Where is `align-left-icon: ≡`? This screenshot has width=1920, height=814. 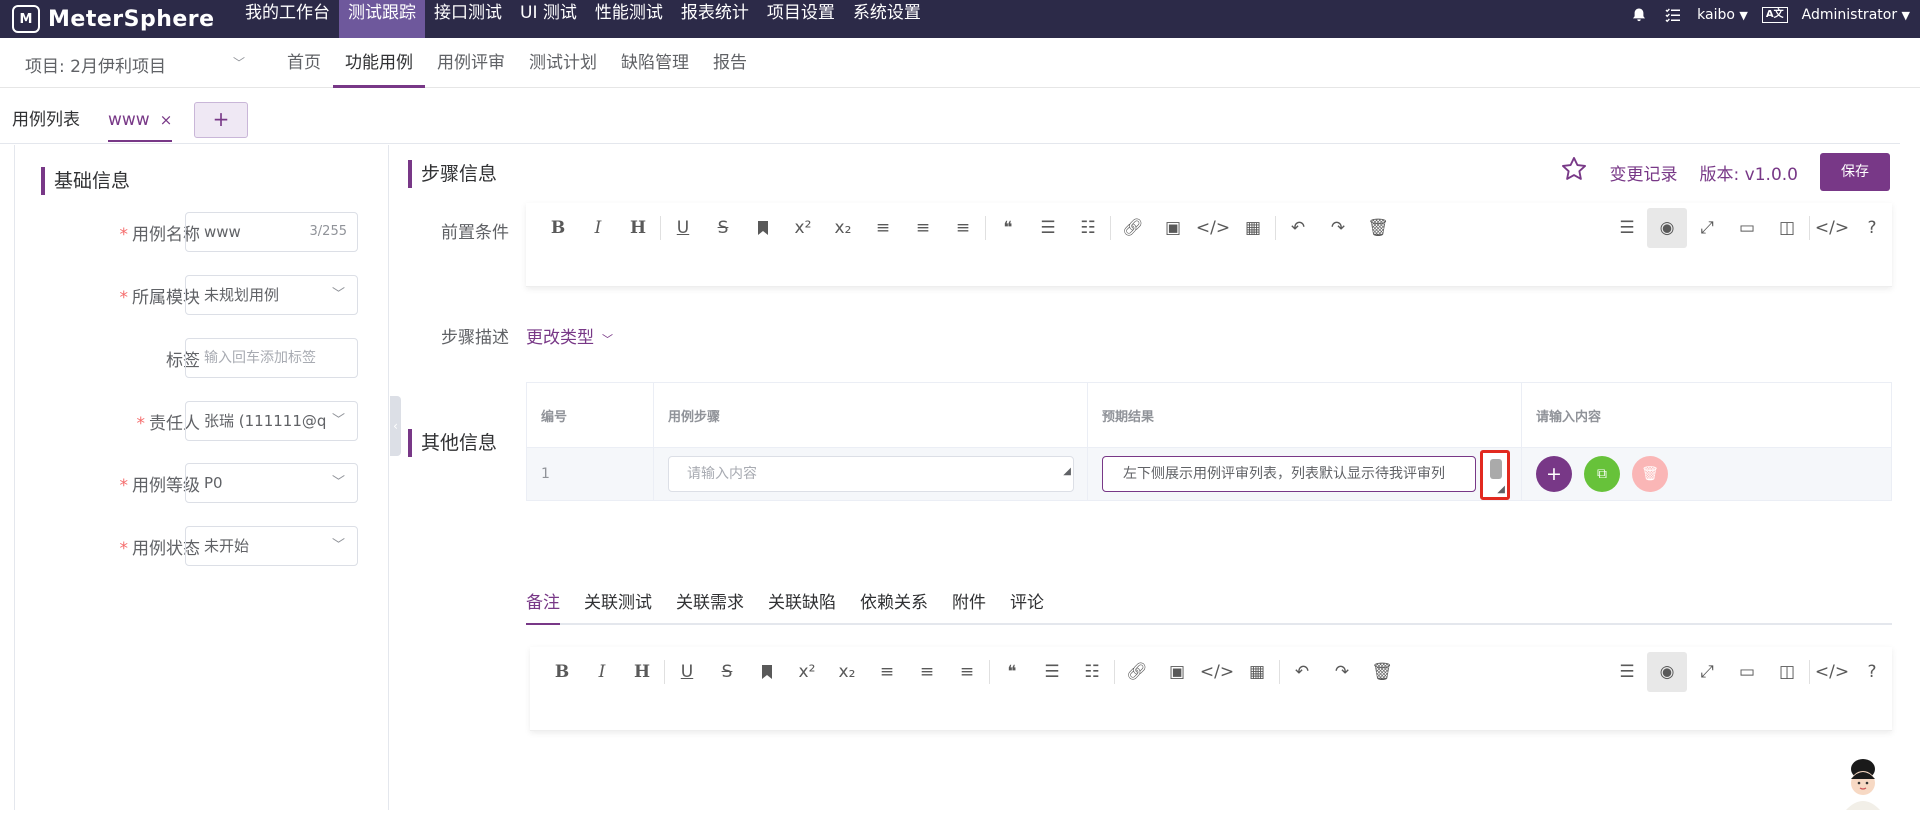
align-left-icon: ≡ is located at coordinates (887, 672).